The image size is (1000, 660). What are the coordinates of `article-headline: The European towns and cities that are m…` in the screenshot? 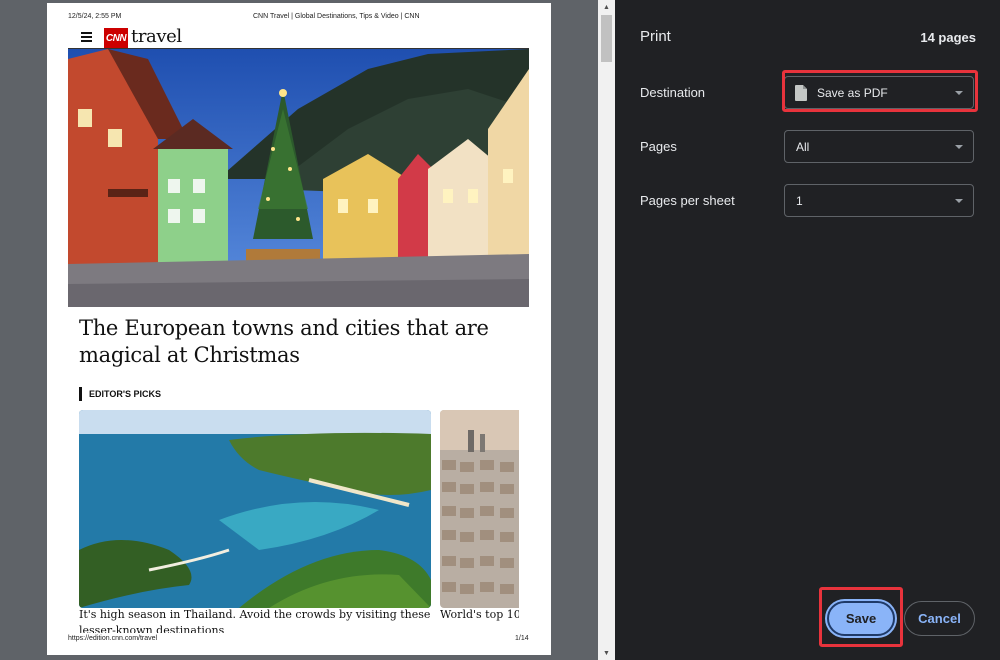 It's located at (284, 341).